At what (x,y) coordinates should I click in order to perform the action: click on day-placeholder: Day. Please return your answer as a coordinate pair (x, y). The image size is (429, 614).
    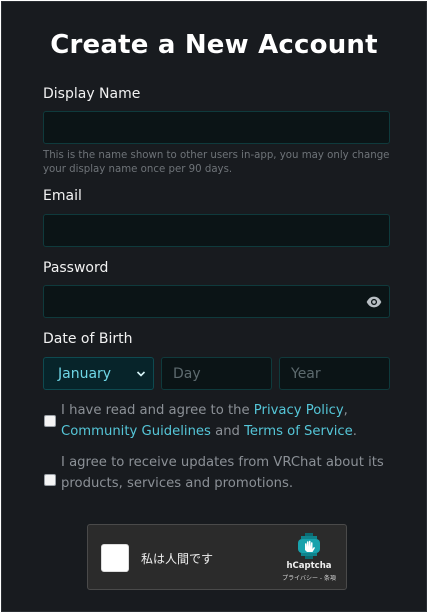
    Looking at the image, I should click on (187, 374).